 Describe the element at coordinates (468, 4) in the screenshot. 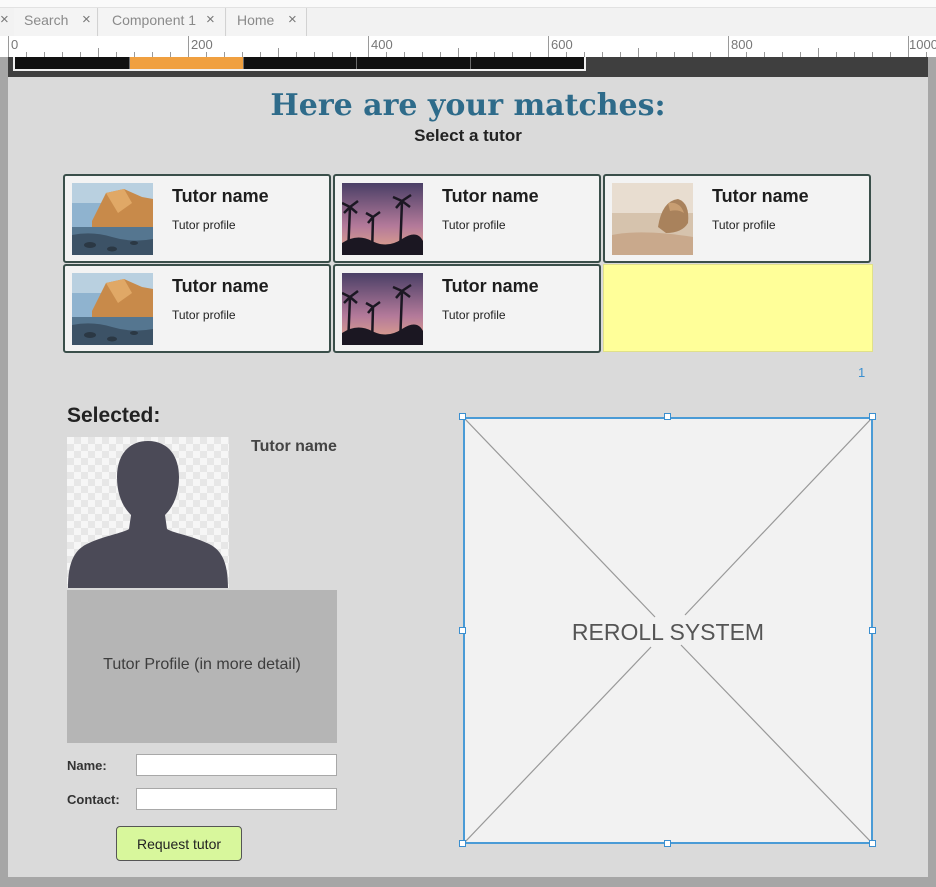

I see `toolbar-edge` at that location.